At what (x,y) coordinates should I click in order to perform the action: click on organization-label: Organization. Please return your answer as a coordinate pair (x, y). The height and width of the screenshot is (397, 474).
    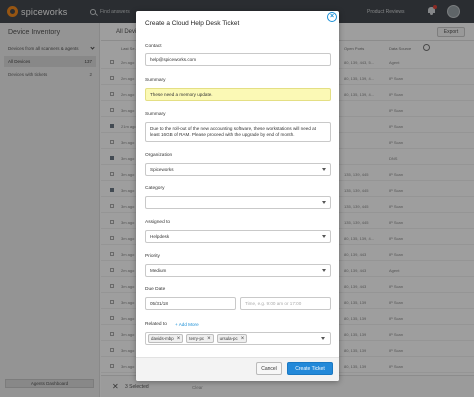
    Looking at the image, I should click on (159, 155).